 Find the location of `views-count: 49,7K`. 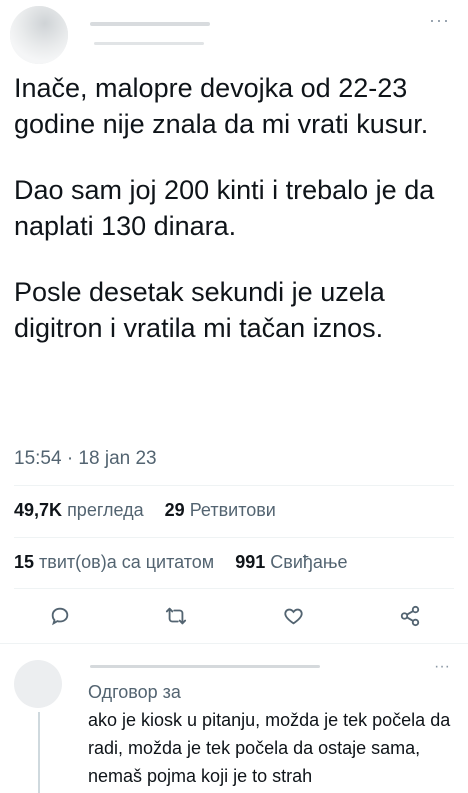

views-count: 49,7K is located at coordinates (38, 510).